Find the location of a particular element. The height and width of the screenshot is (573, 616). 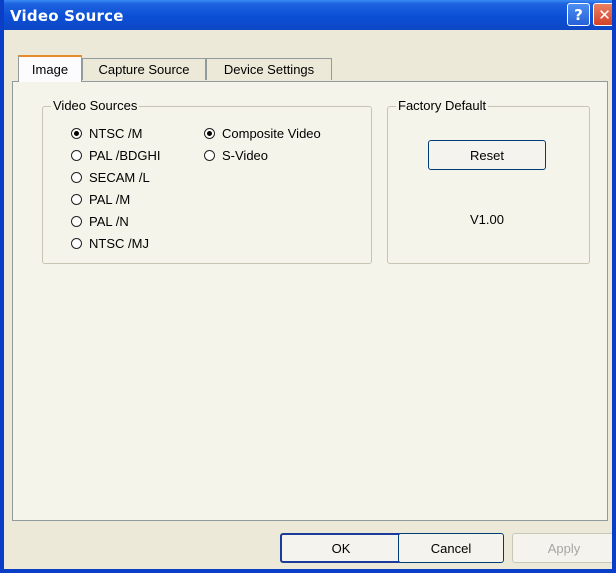

reset-button-label: Reset is located at coordinates (487, 155).